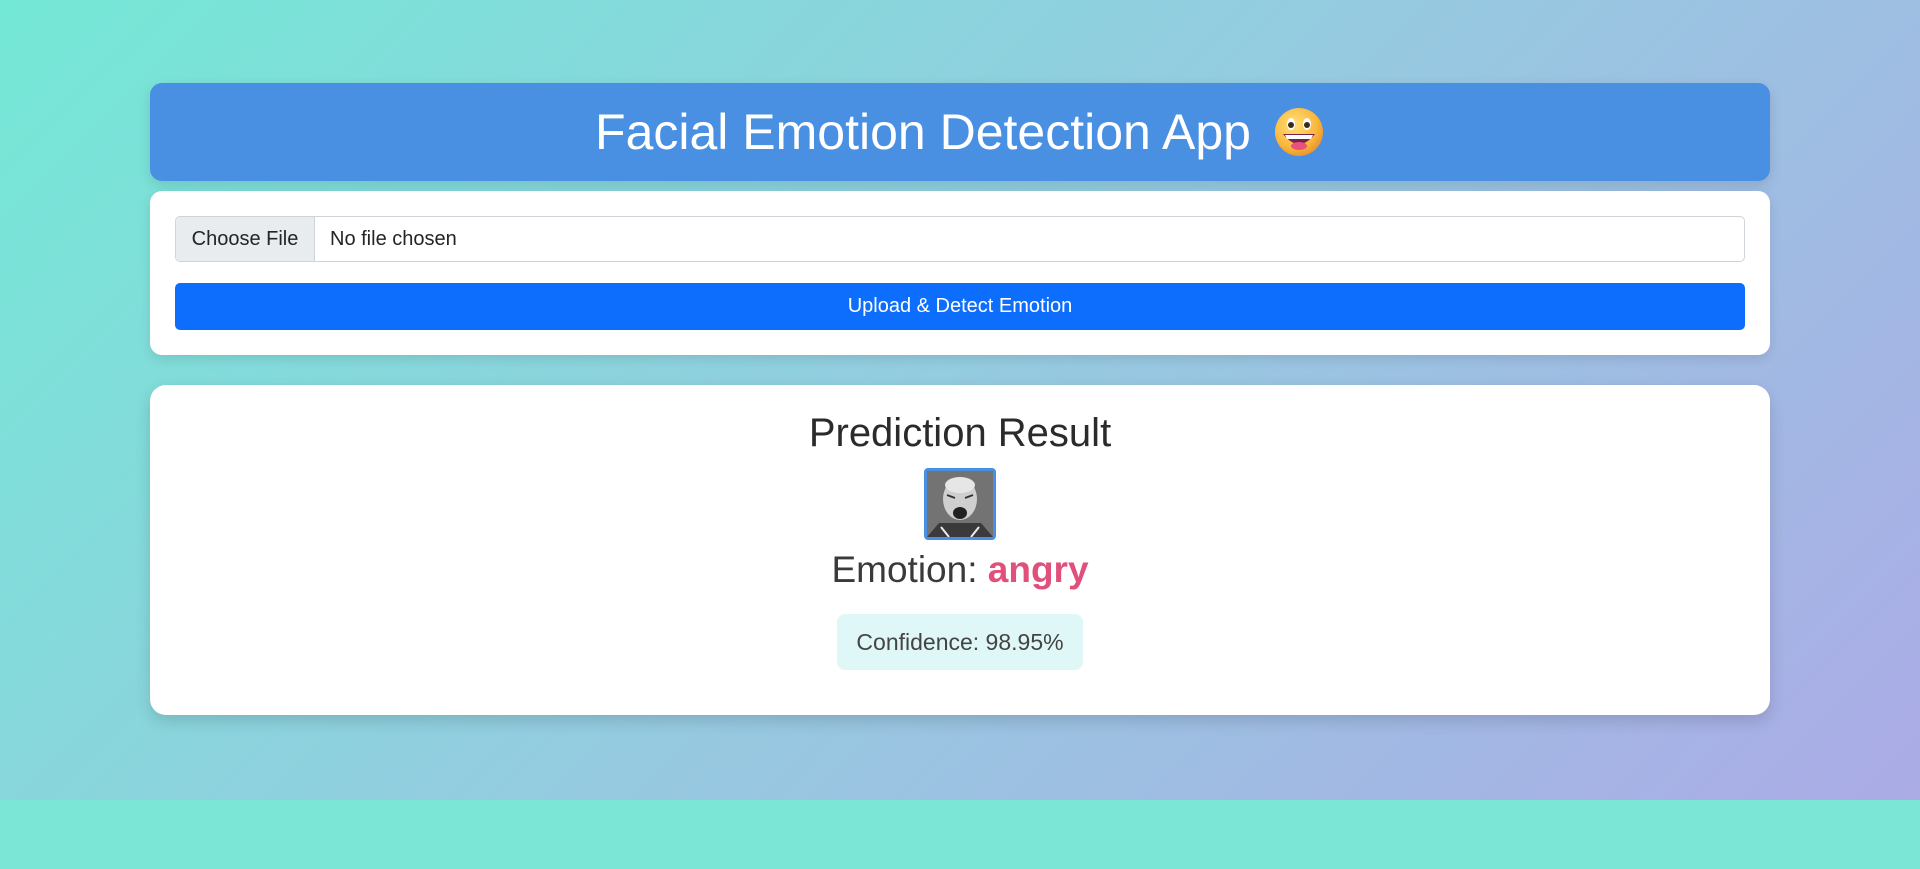 The height and width of the screenshot is (869, 1920). I want to click on page-title: Facial Emotion Detection App, so click(923, 132).